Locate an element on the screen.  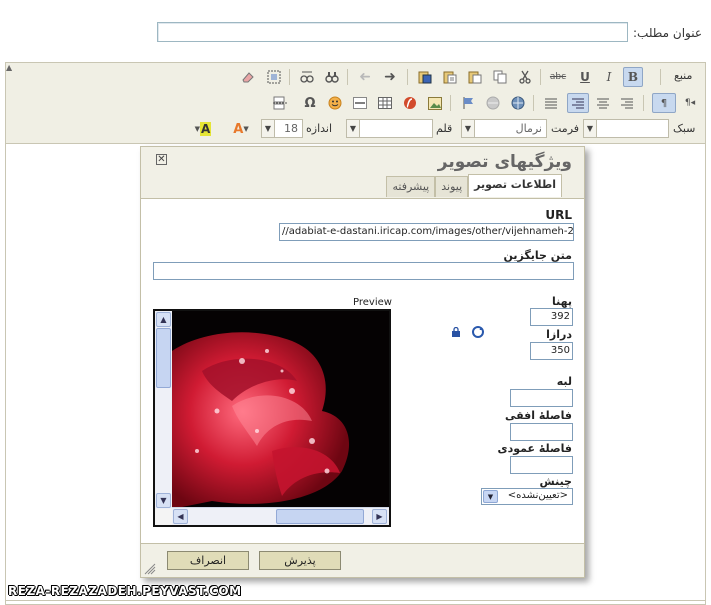
redo-icon: ➜ is located at coordinates (390, 77).